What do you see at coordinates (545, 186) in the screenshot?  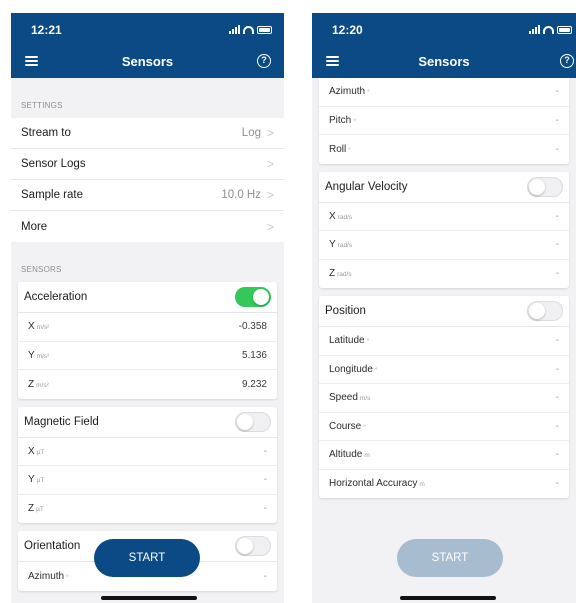 I see `angular-velocity-toggle` at bounding box center [545, 186].